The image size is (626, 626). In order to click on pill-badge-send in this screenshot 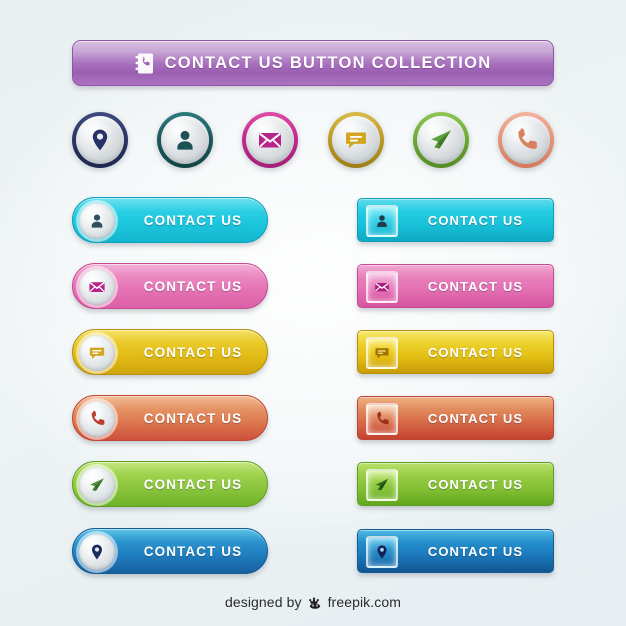, I will do `click(97, 485)`.